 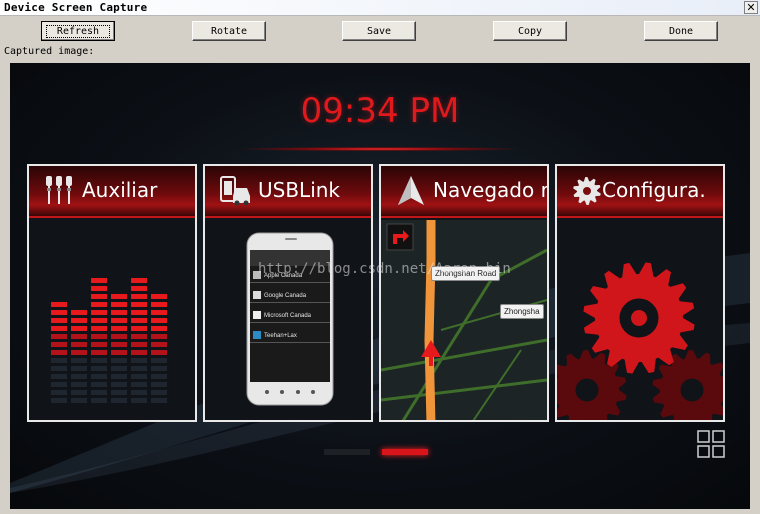 What do you see at coordinates (411, 190) in the screenshot?
I see `navigation-arrow-icon` at bounding box center [411, 190].